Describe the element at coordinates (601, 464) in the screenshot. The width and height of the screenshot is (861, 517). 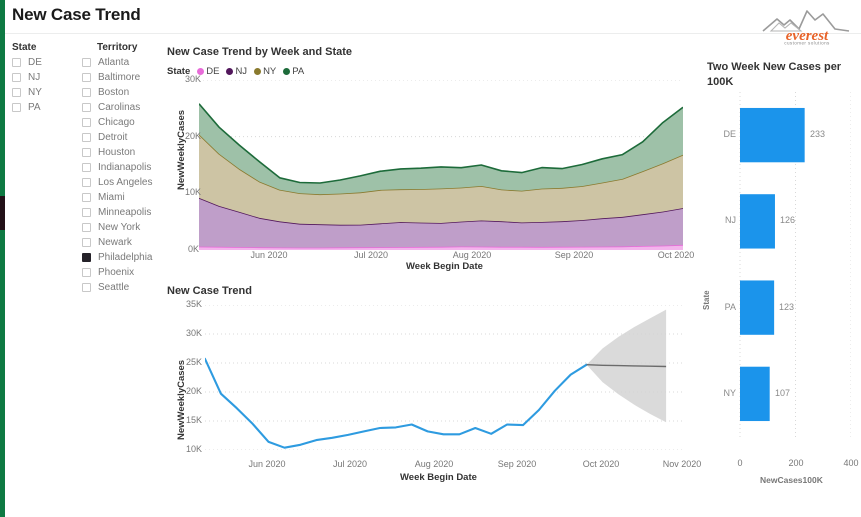
I see `forecast-x-tick-label: Oct 2020` at that location.